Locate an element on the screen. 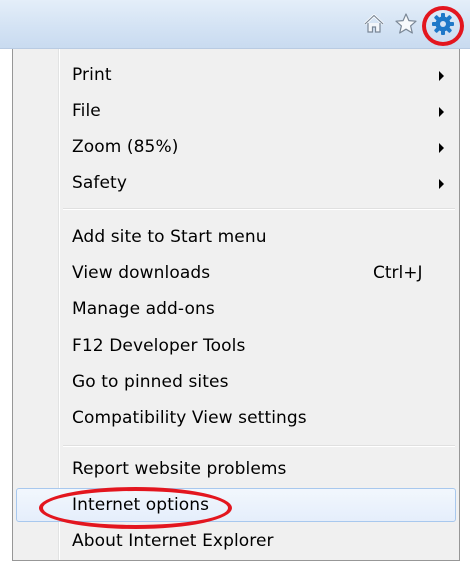  favorites-star-icon is located at coordinates (406, 24).